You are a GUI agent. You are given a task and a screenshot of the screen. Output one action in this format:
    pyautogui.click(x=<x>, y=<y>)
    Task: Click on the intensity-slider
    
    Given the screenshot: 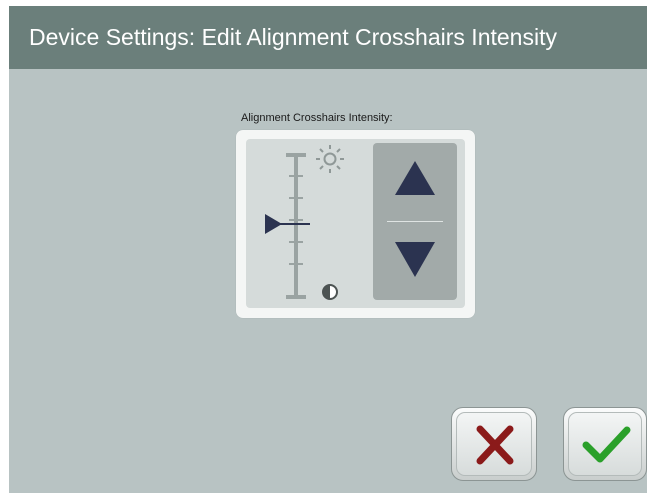 What is the action you would take?
    pyautogui.click(x=306, y=223)
    